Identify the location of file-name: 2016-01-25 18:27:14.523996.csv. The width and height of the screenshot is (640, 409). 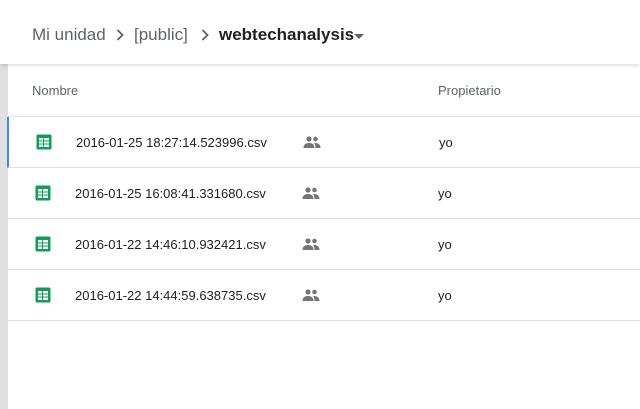
(171, 142).